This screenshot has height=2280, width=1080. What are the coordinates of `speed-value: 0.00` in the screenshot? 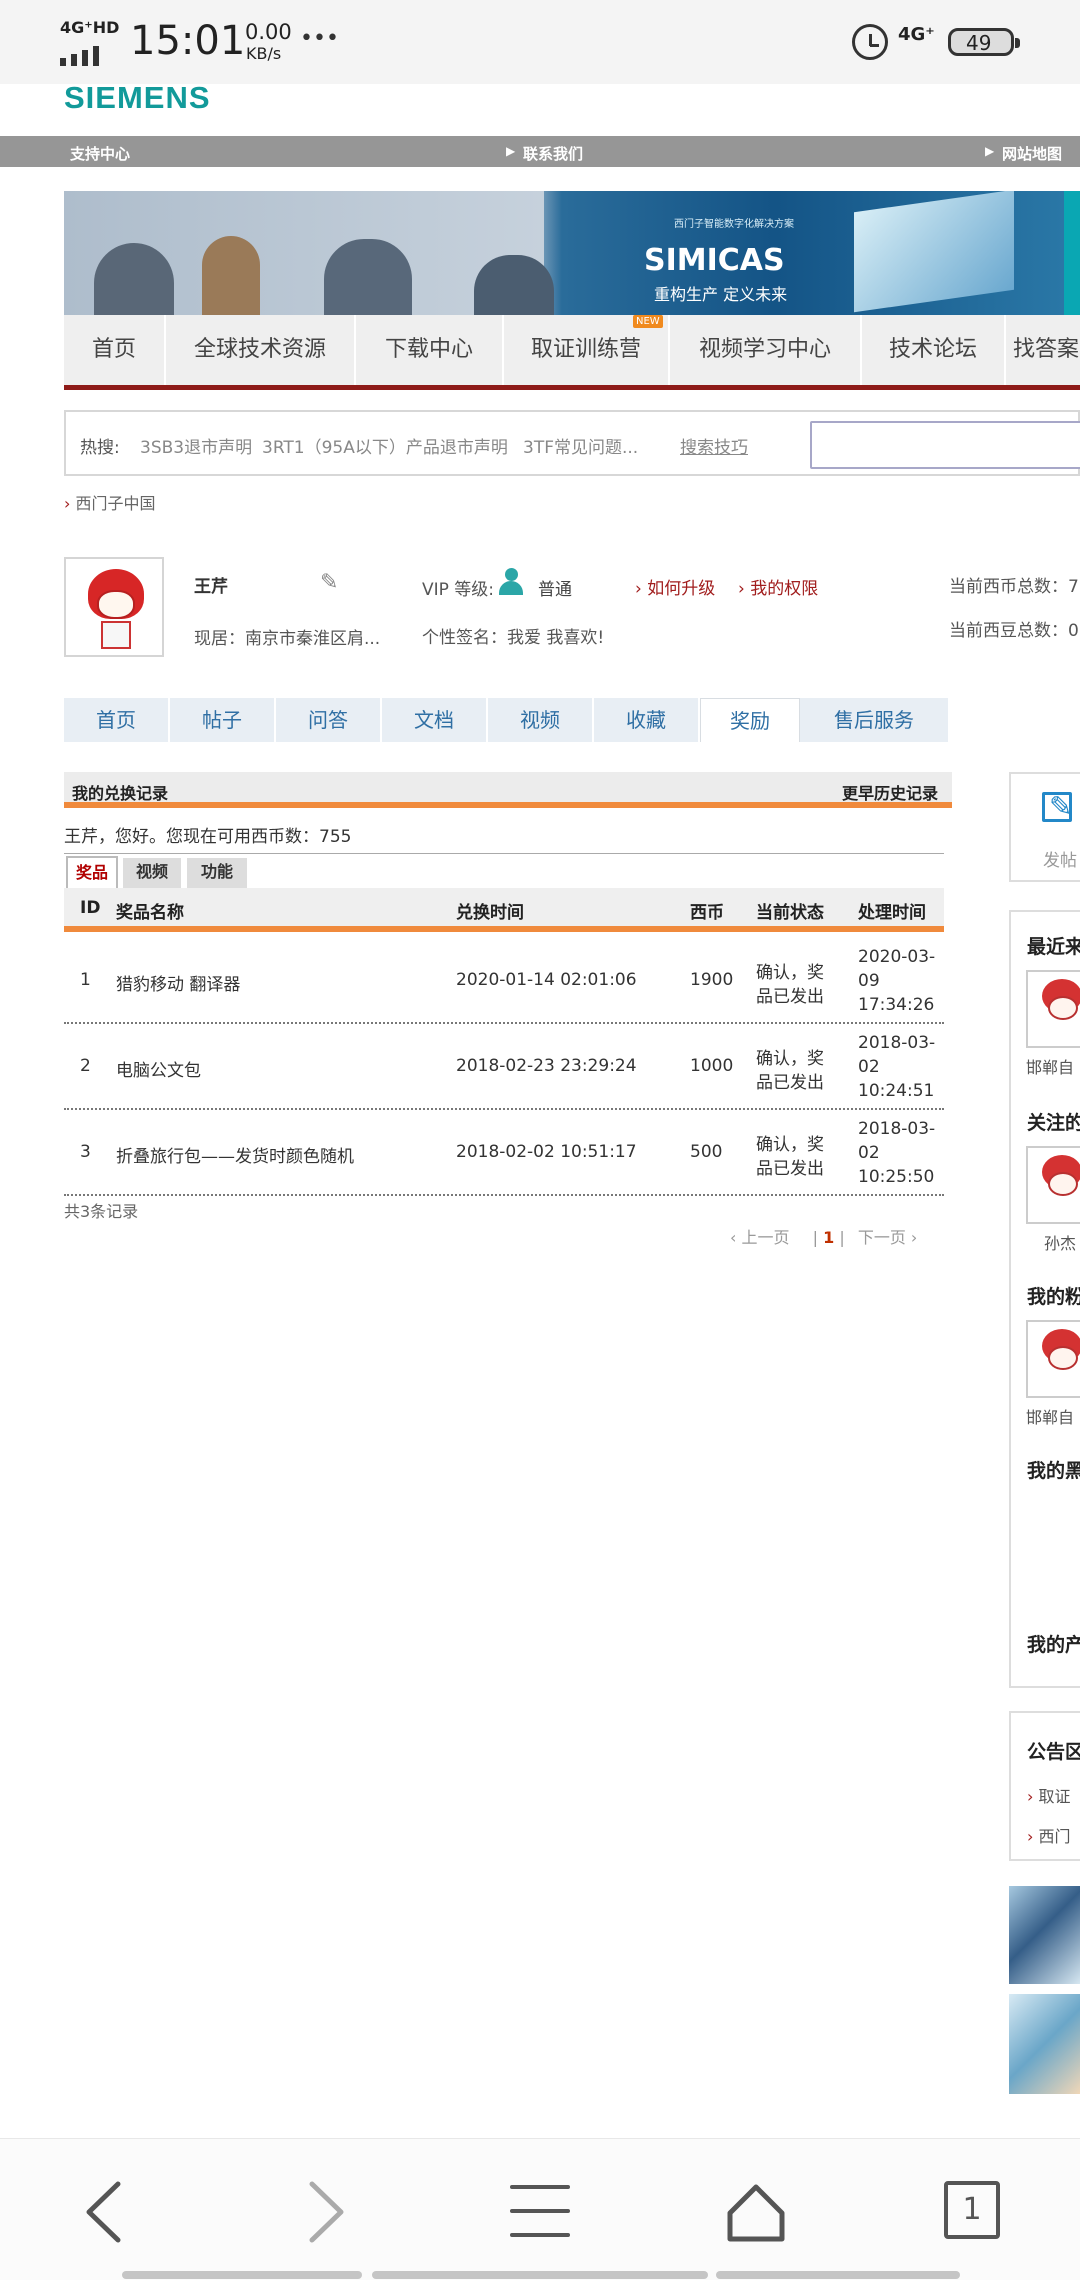 It's located at (268, 32).